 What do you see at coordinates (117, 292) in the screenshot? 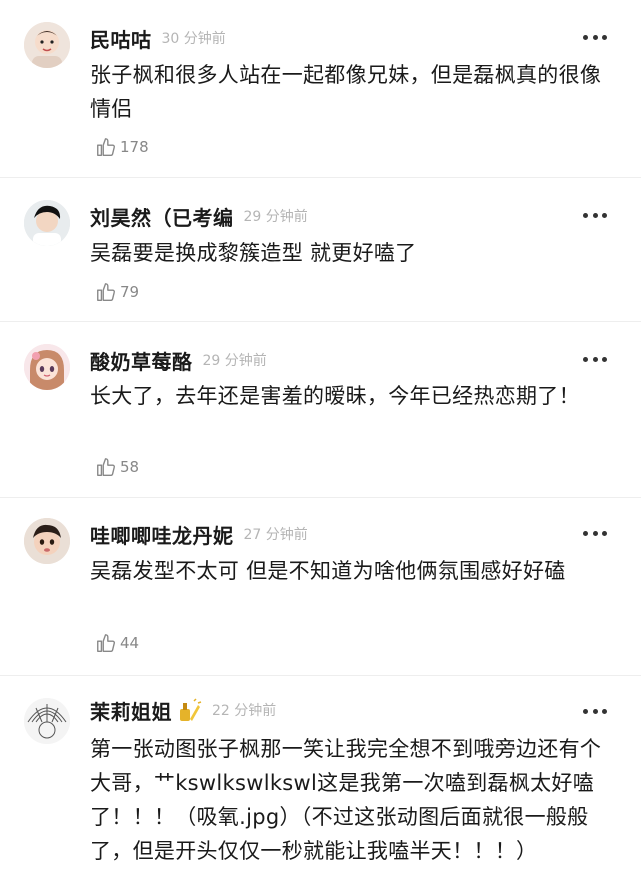
I see `like-button: 79` at bounding box center [117, 292].